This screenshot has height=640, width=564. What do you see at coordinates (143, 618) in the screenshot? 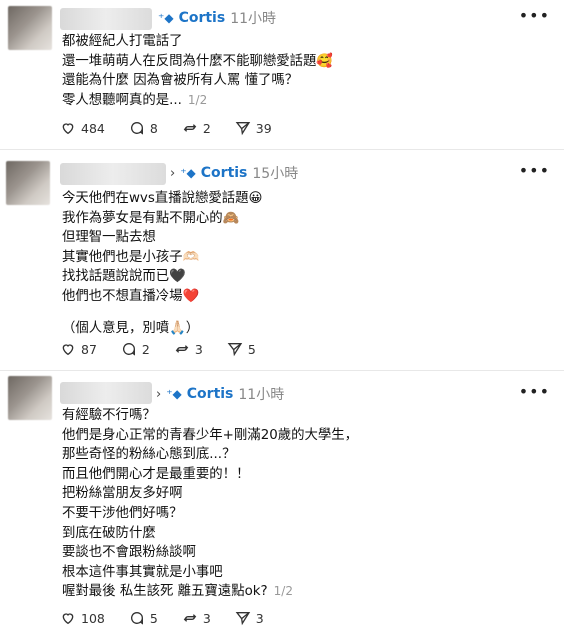
I see `comment-button: 5` at bounding box center [143, 618].